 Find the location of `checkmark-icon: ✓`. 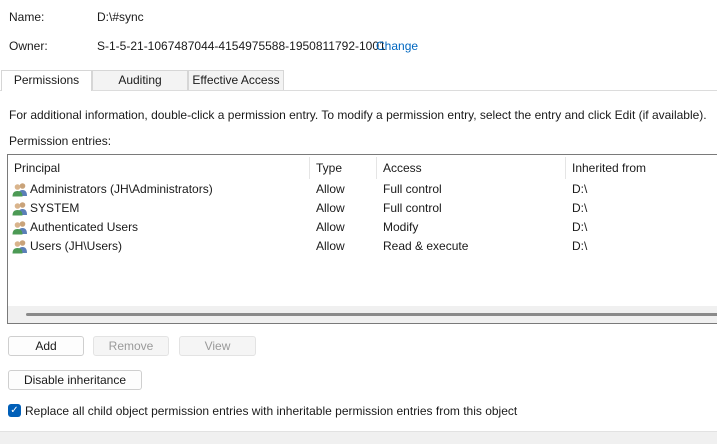

checkmark-icon: ✓ is located at coordinates (14, 410).